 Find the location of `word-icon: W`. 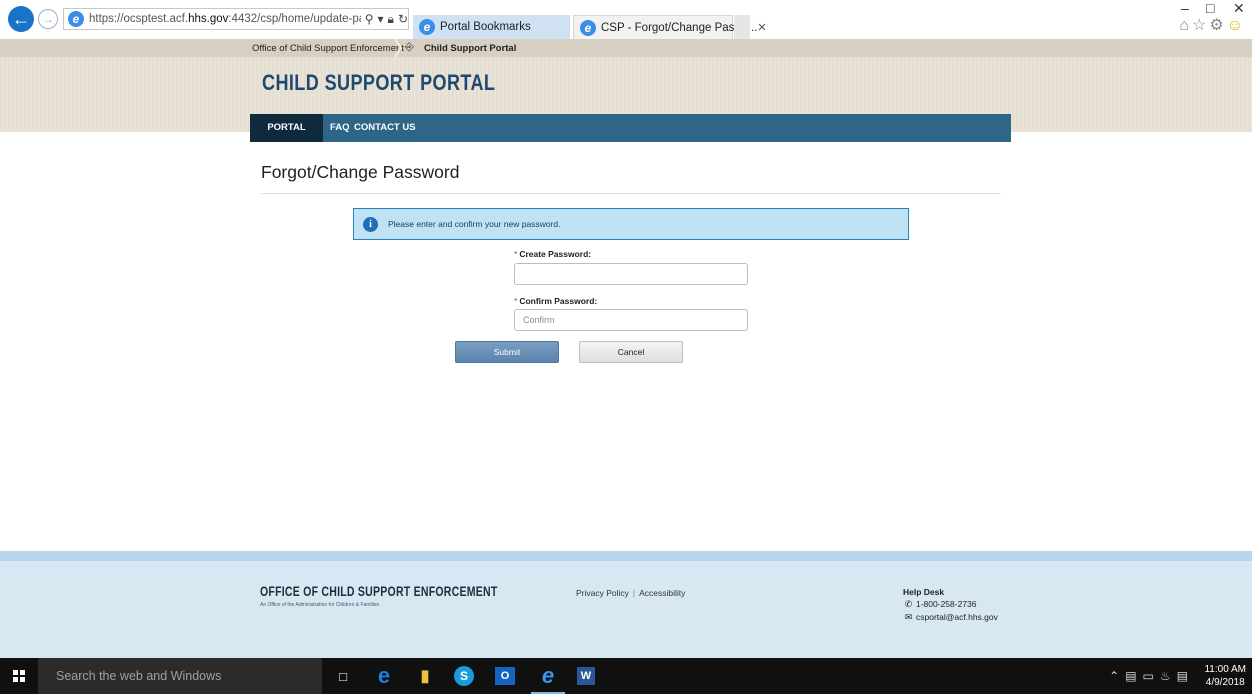

word-icon: W is located at coordinates (586, 676).